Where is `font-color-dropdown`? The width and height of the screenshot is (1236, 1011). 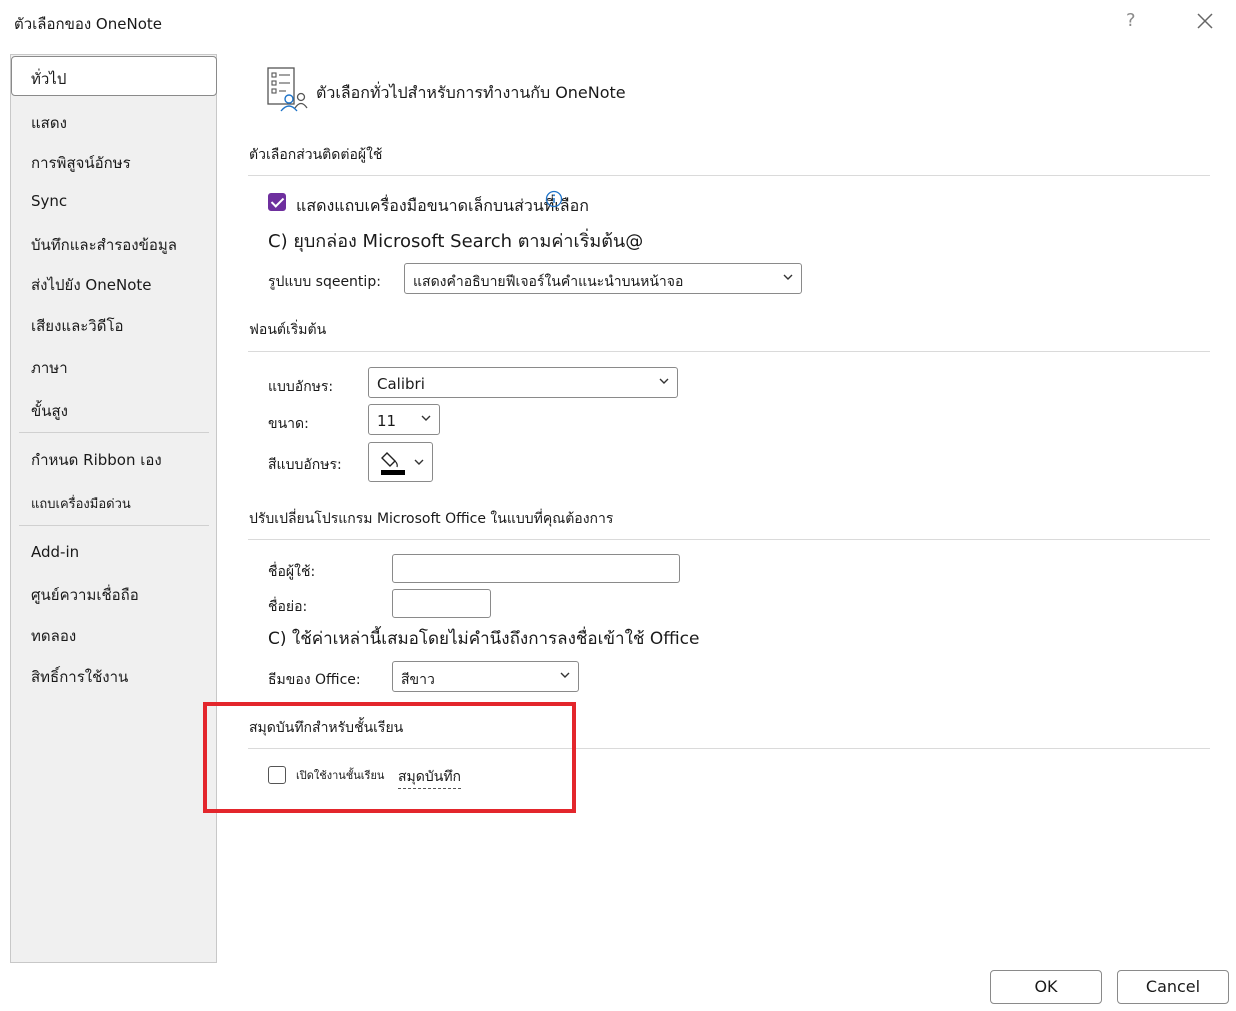 font-color-dropdown is located at coordinates (400, 462).